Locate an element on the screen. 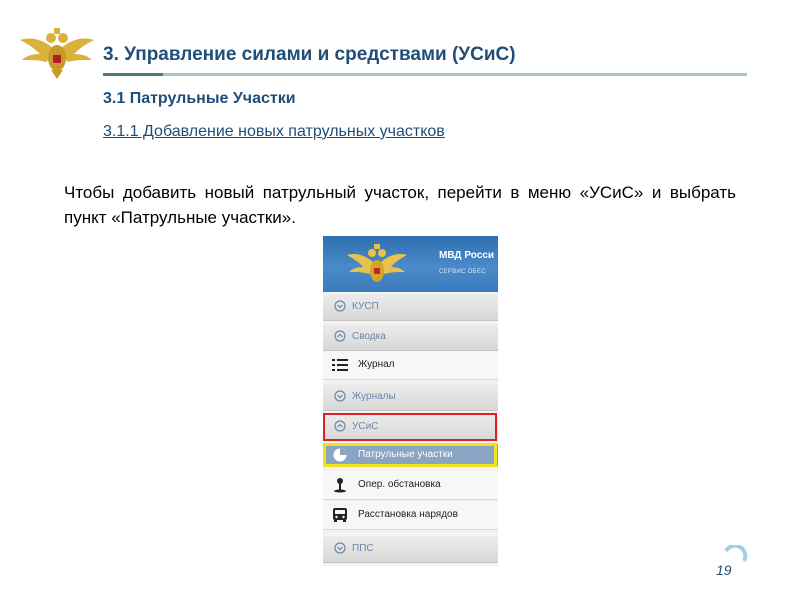 The image size is (800, 600). menu-item-label: Расстановка нарядов is located at coordinates (408, 514).